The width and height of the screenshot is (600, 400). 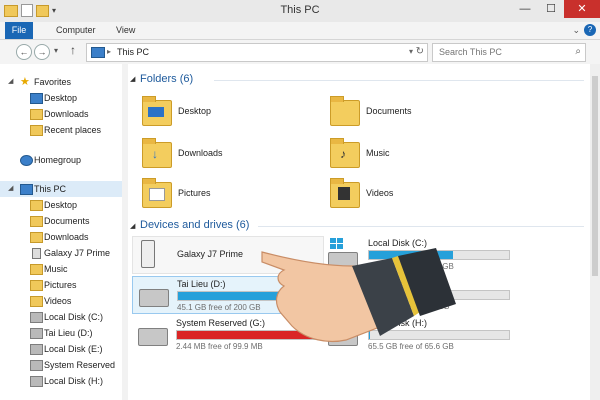 What do you see at coordinates (345, 111) in the screenshot?
I see `documents-folder-icon` at bounding box center [345, 111].